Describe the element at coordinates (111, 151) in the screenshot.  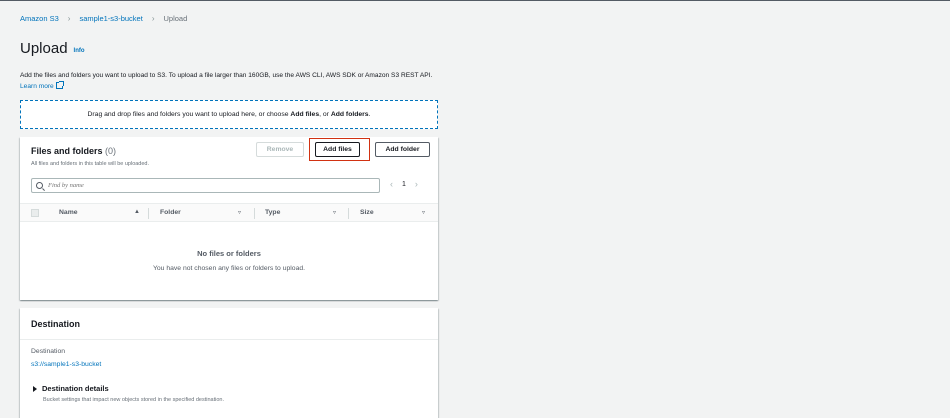
I see `files-count: (0)` at that location.